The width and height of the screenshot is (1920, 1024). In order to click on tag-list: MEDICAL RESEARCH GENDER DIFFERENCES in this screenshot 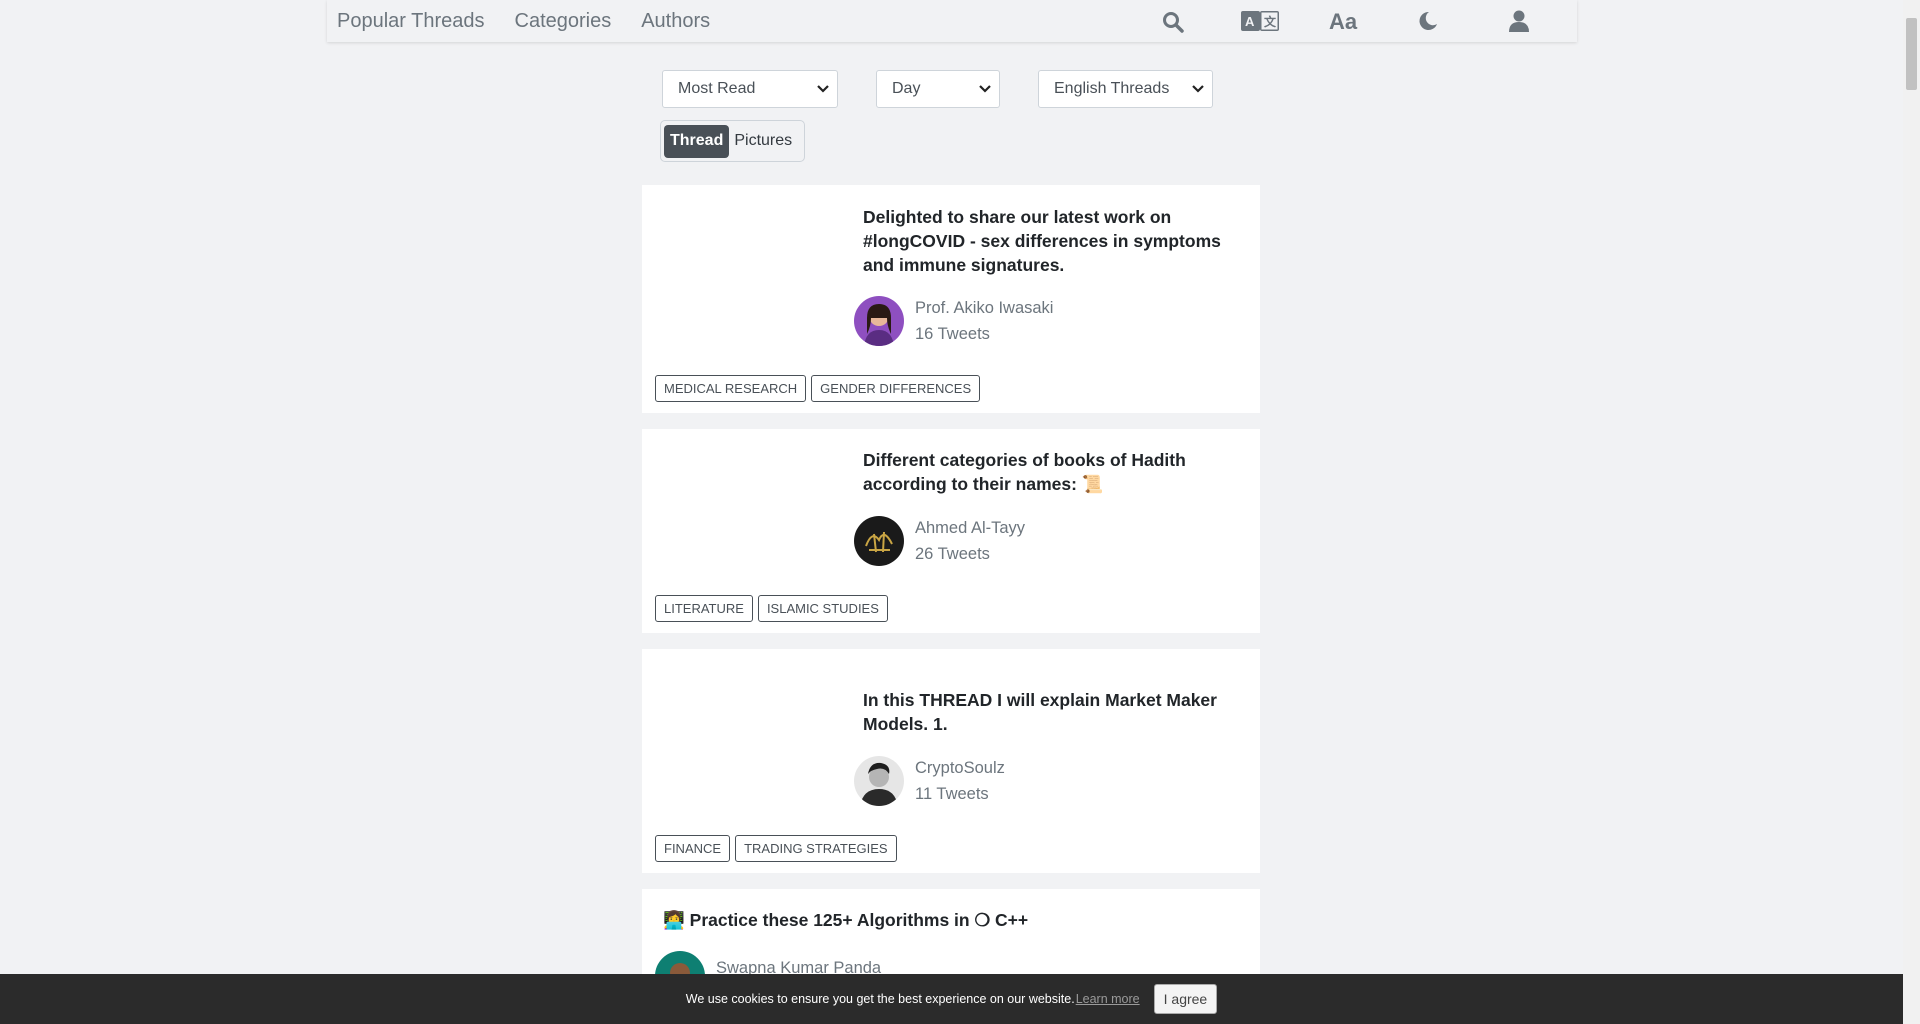, I will do `click(820, 388)`.